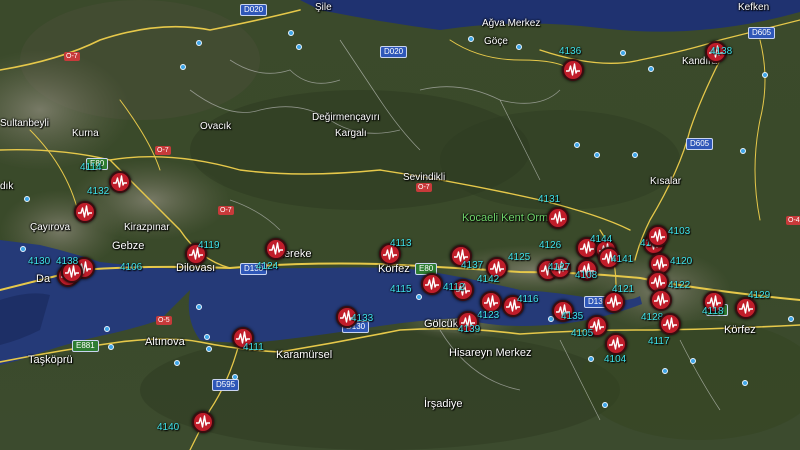 The width and height of the screenshot is (800, 450). Describe the element at coordinates (519, 257) in the screenshot. I see `station-code-label: 4125` at that location.